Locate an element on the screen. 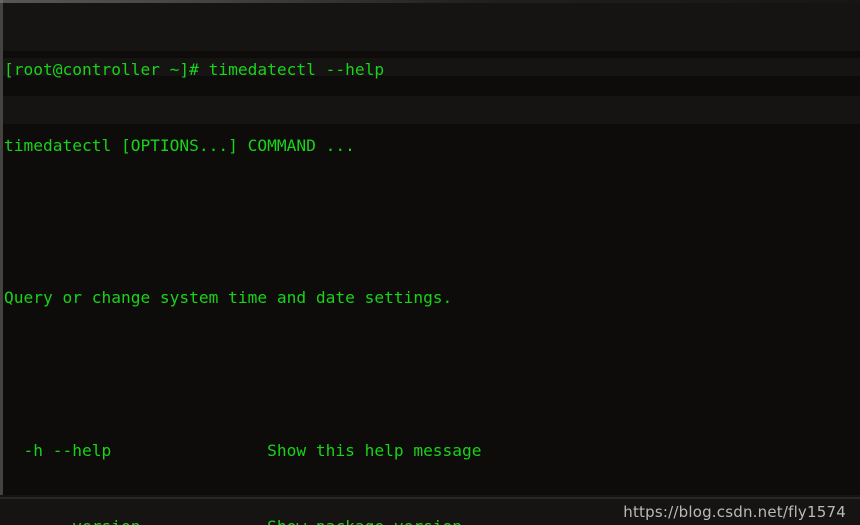  terminal-line: -h --help Show this help message is located at coordinates (243, 450).